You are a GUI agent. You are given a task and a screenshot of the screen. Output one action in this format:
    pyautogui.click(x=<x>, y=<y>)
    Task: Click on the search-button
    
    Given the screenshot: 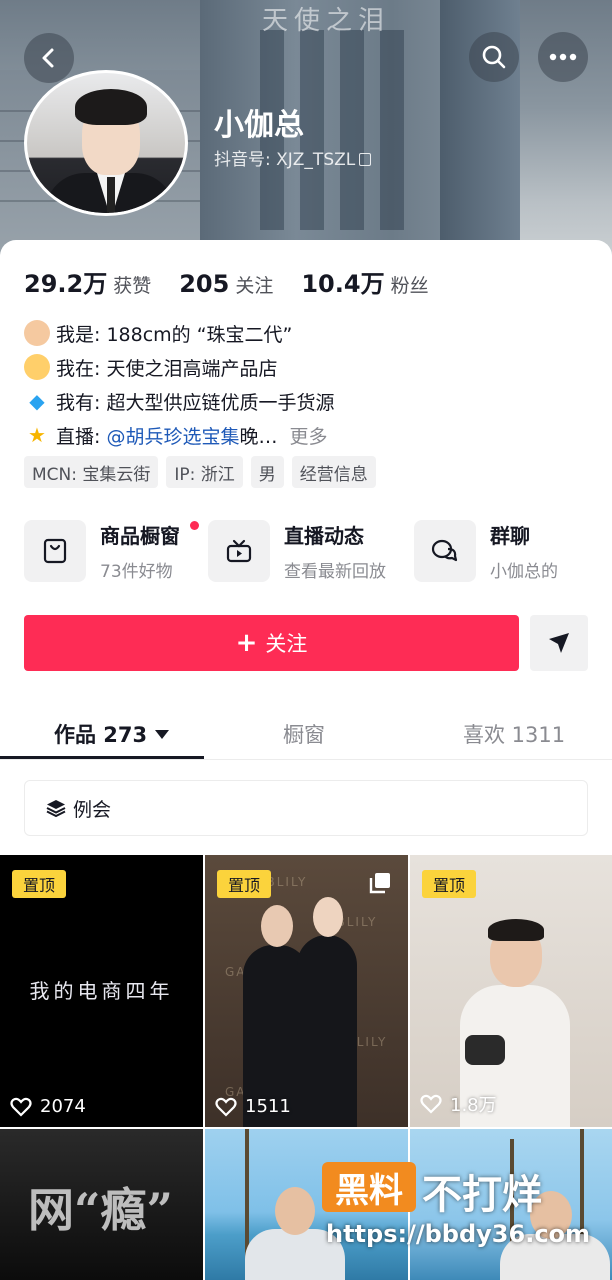 What is the action you would take?
    pyautogui.click(x=494, y=57)
    